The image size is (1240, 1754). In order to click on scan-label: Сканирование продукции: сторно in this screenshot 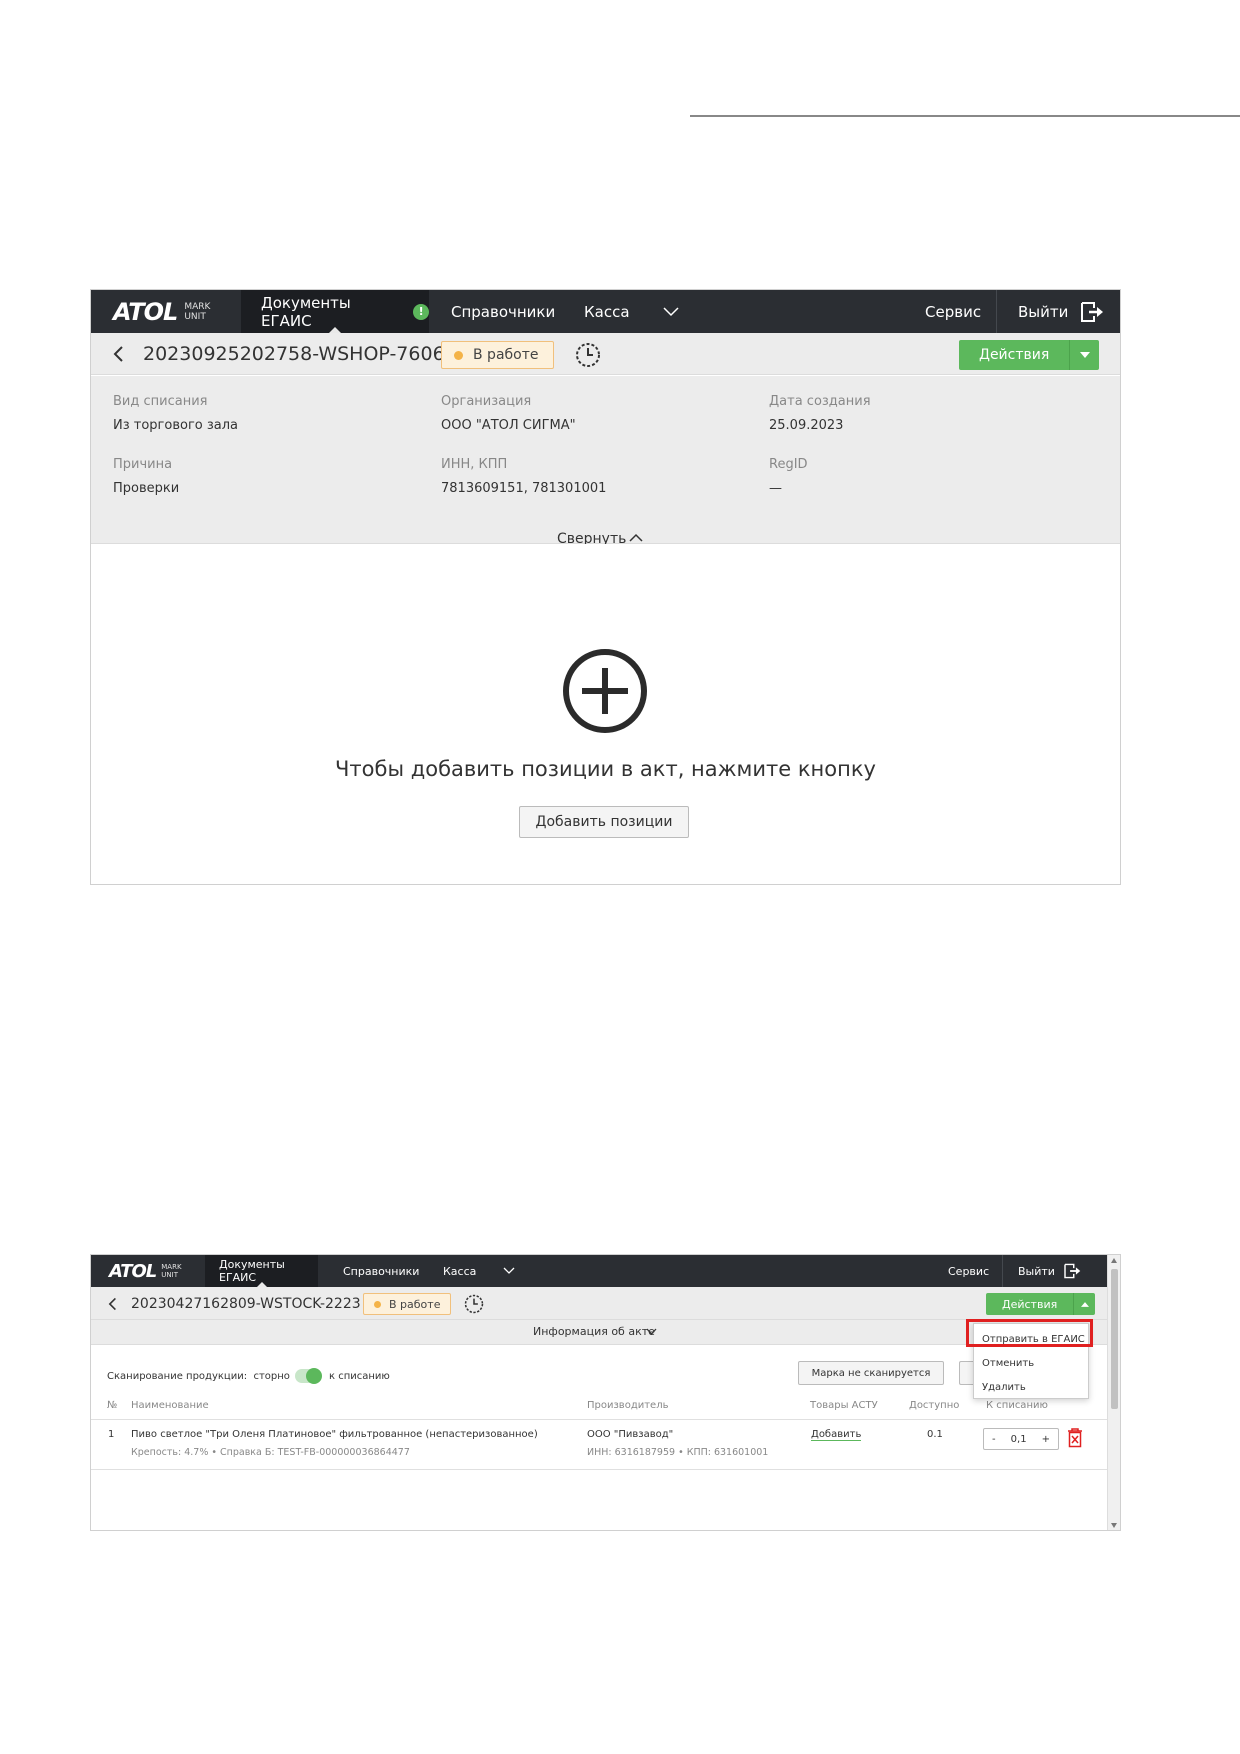, I will do `click(198, 1376)`.